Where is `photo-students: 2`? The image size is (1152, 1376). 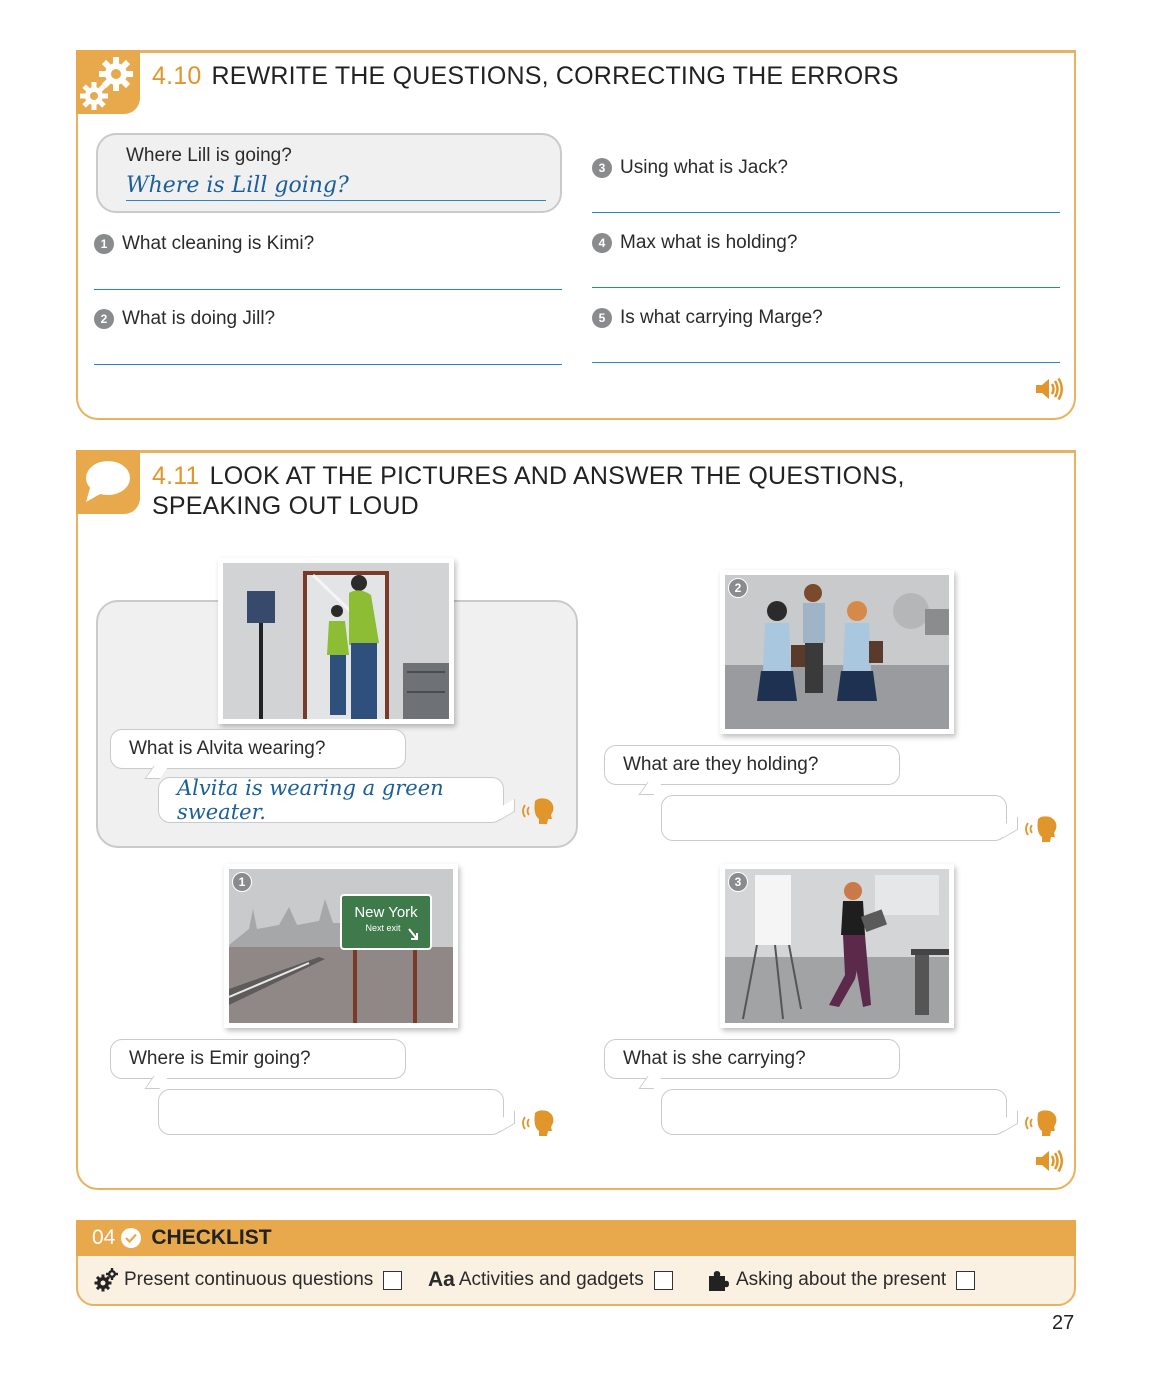 photo-students: 2 is located at coordinates (837, 652).